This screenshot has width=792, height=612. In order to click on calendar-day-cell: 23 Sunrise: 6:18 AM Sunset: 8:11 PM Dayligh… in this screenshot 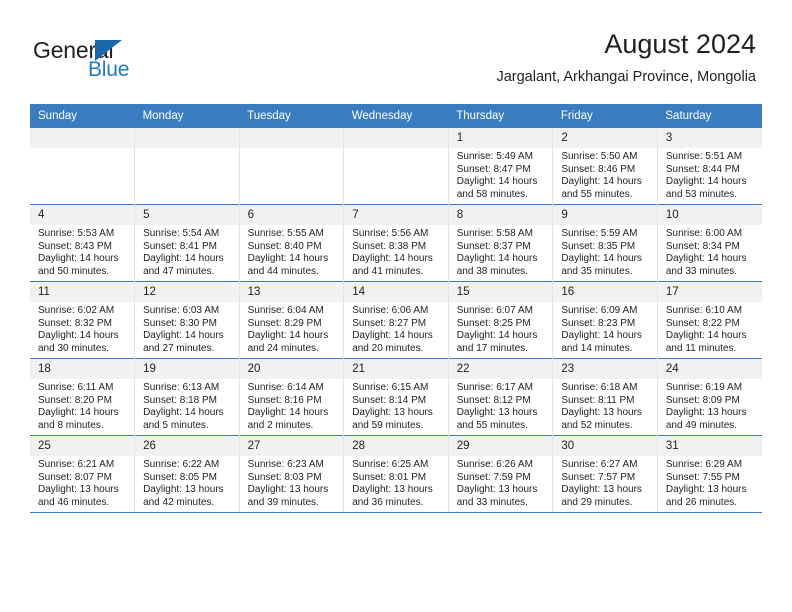, I will do `click(605, 397)`.